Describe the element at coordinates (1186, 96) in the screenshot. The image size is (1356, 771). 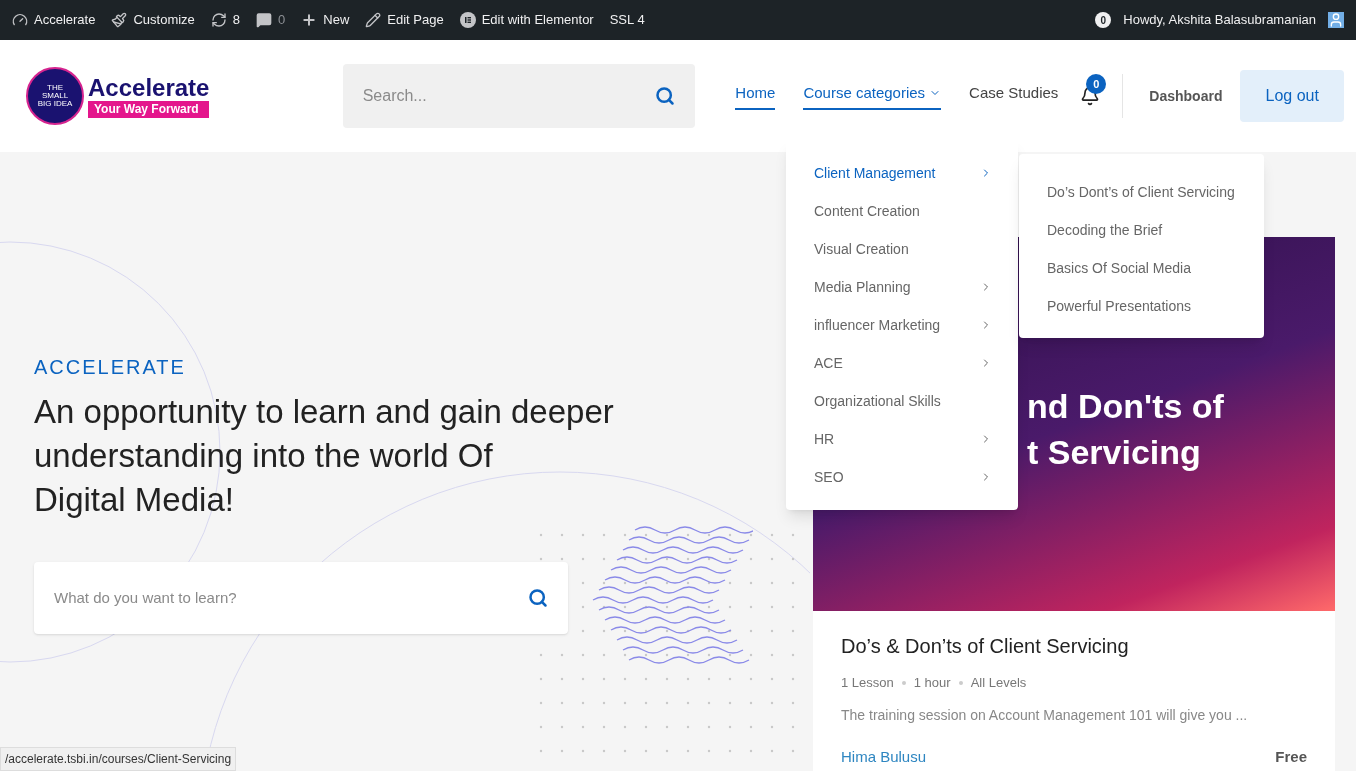
I see `dashboard-link: Dashboard` at that location.